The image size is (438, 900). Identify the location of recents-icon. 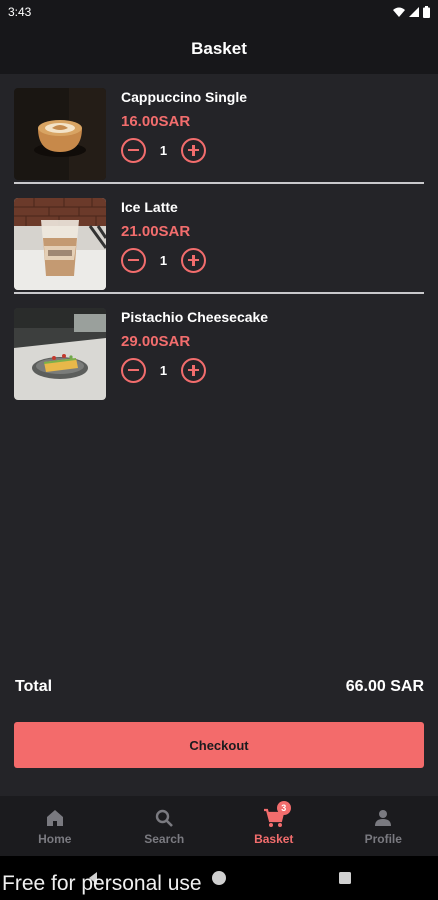
(345, 878).